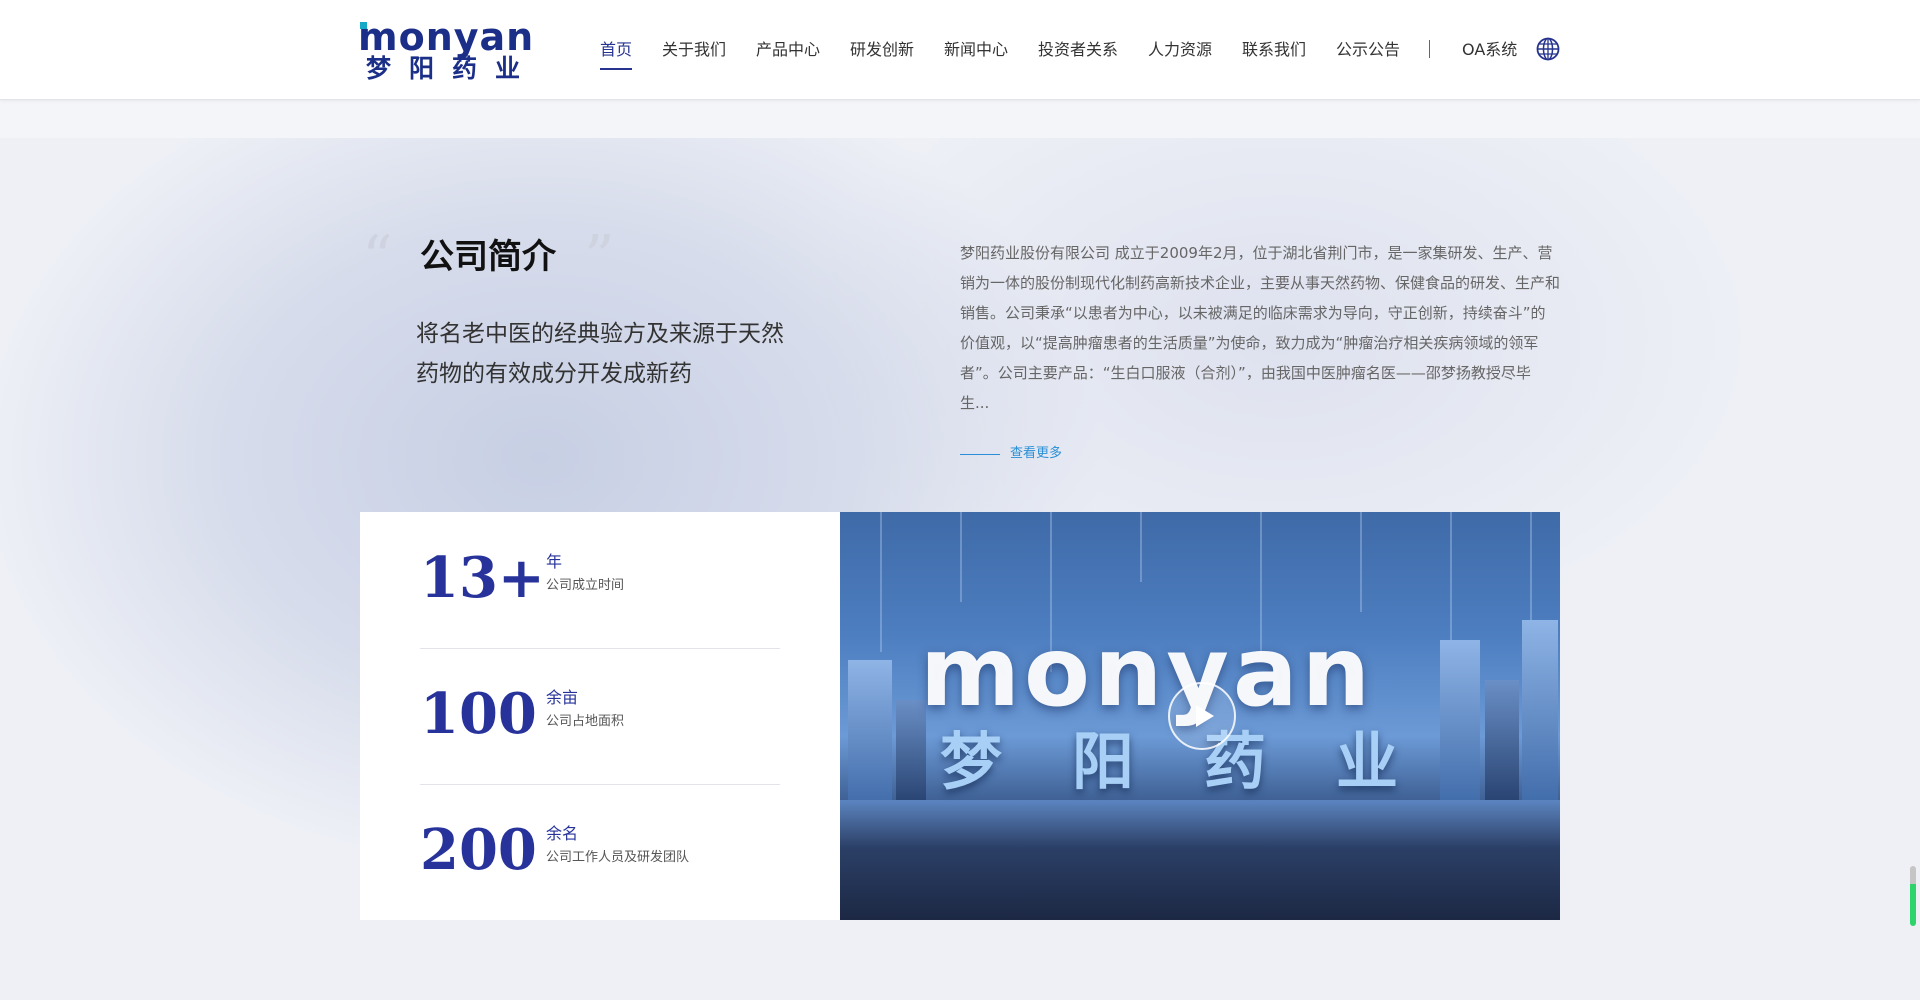 This screenshot has width=1920, height=1000. What do you see at coordinates (1913, 896) in the screenshot?
I see `scroll-indicator` at bounding box center [1913, 896].